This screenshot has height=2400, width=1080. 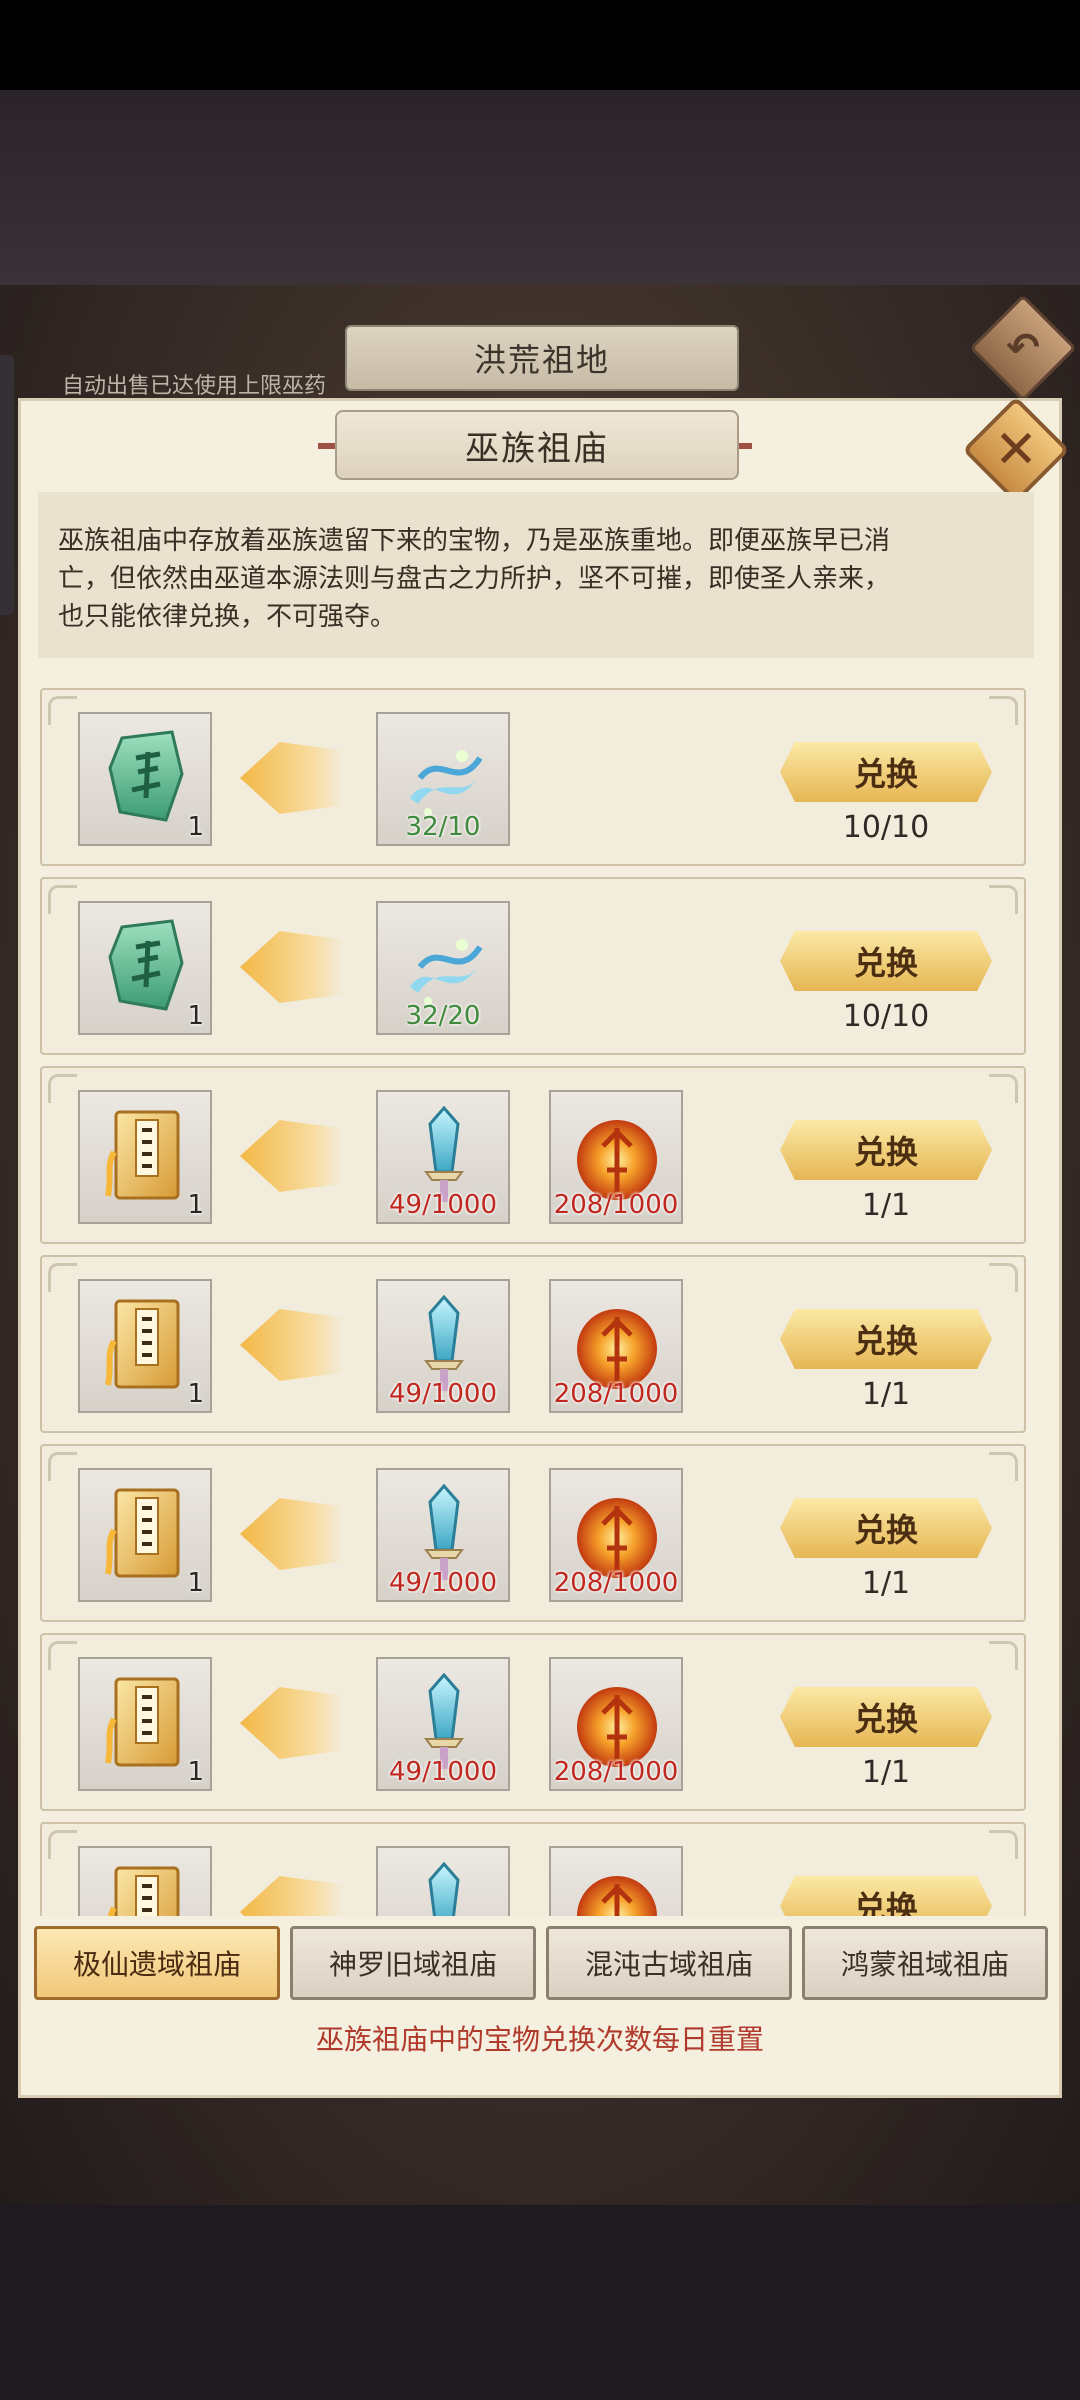 I want to click on reward-item-slot, so click(x=145, y=1881).